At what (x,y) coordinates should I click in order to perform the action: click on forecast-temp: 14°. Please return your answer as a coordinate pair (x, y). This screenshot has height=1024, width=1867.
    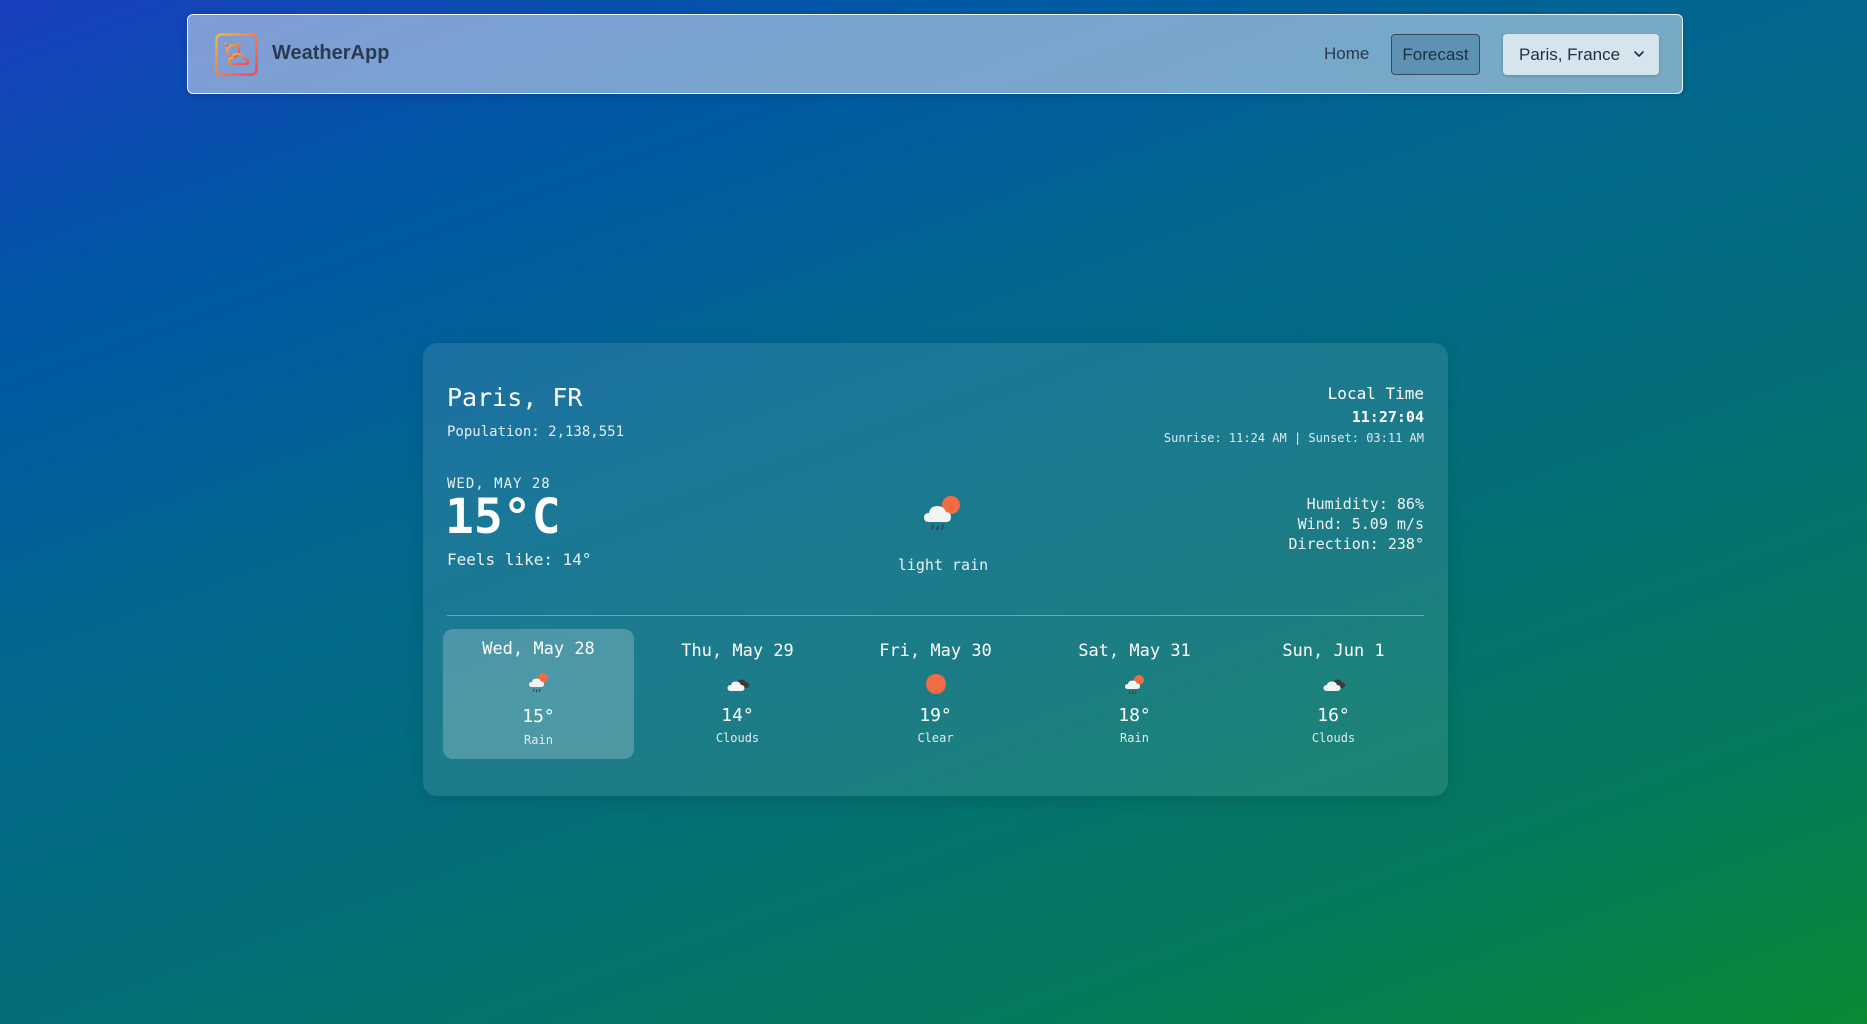
    Looking at the image, I should click on (737, 715).